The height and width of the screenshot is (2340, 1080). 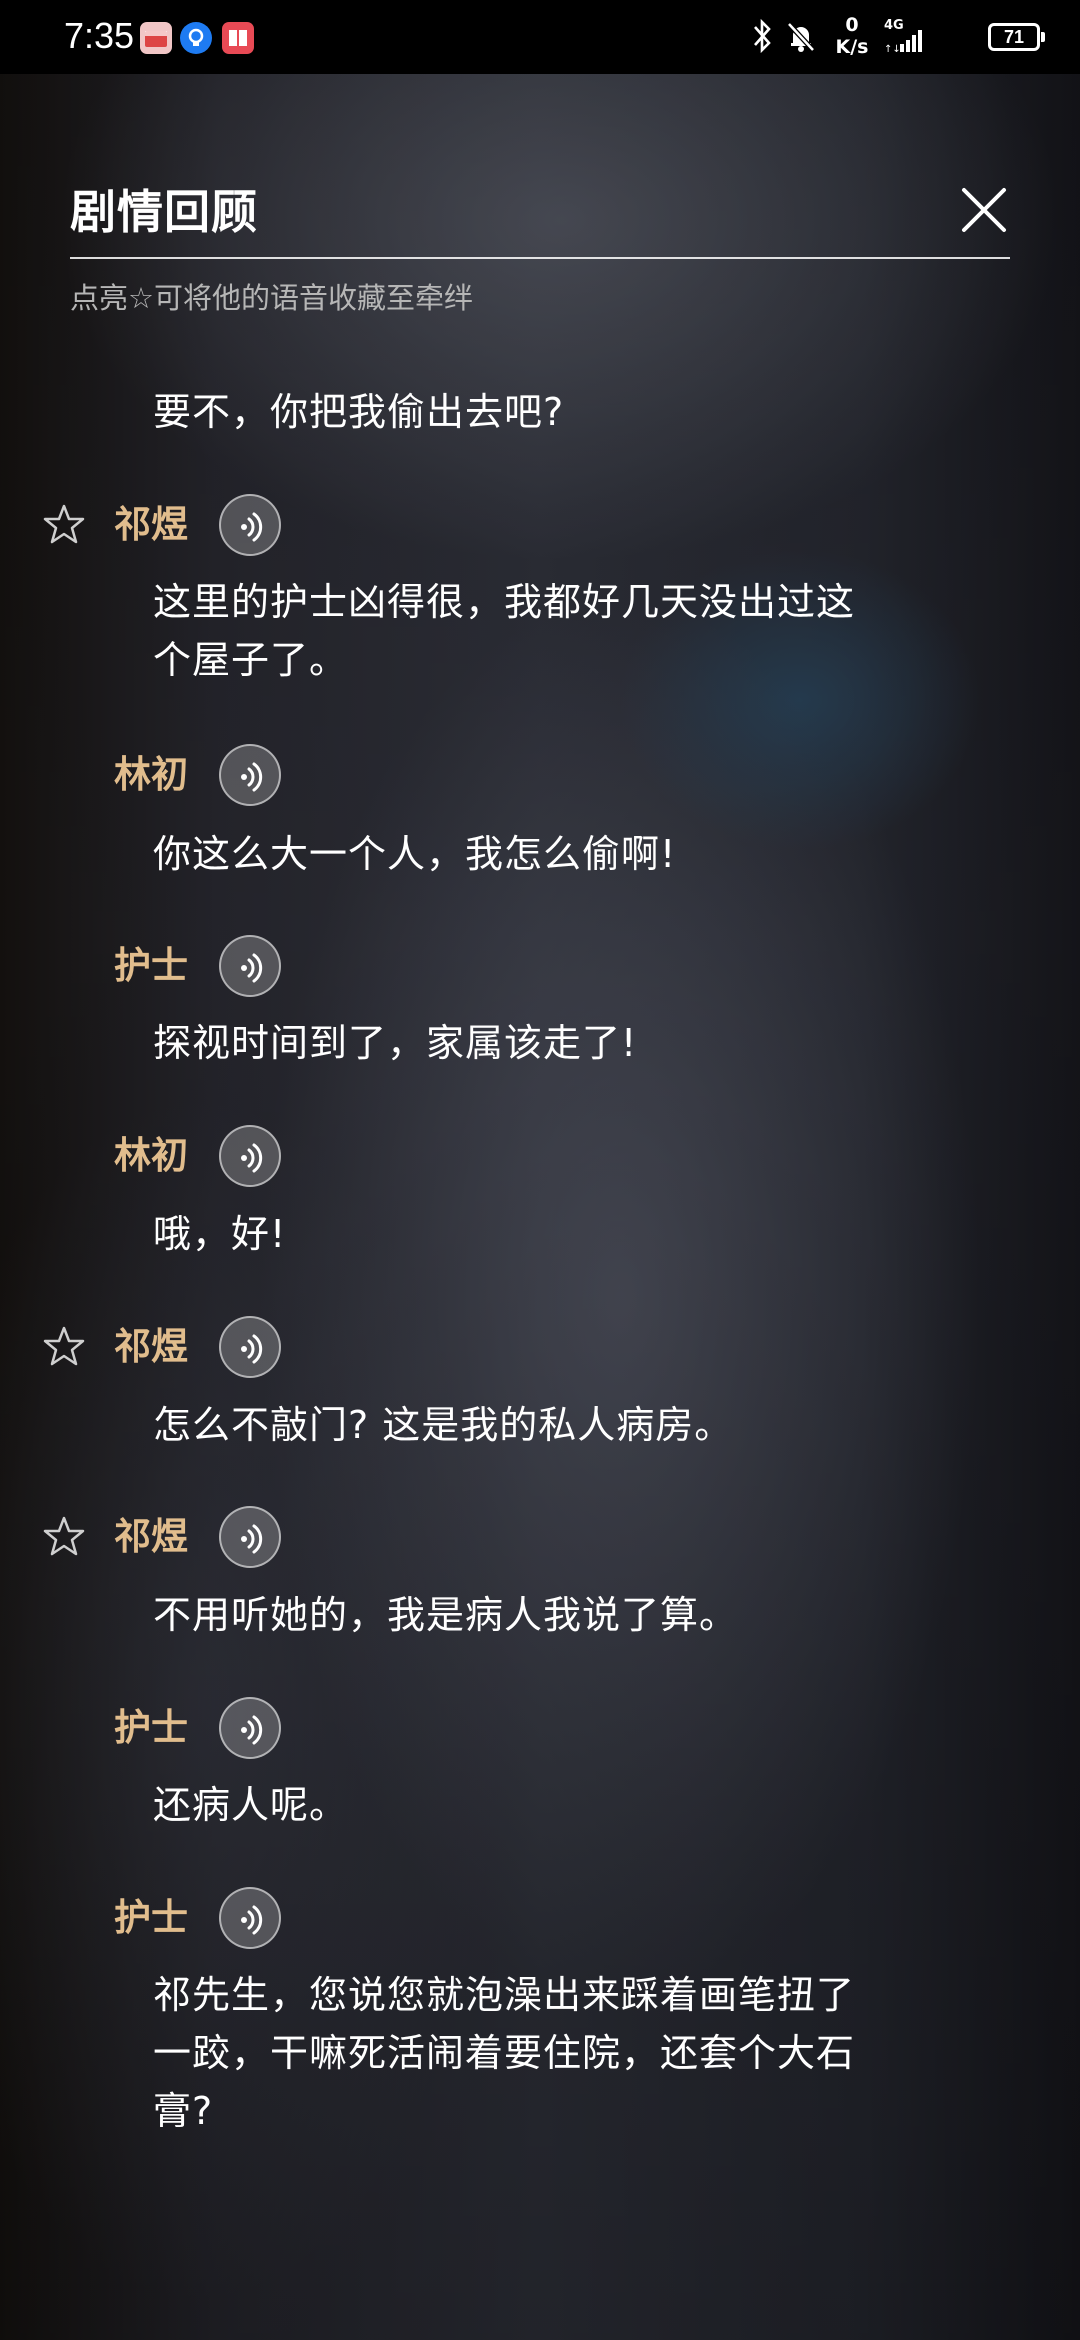 What do you see at coordinates (762, 38) in the screenshot?
I see `bluetooth-icon` at bounding box center [762, 38].